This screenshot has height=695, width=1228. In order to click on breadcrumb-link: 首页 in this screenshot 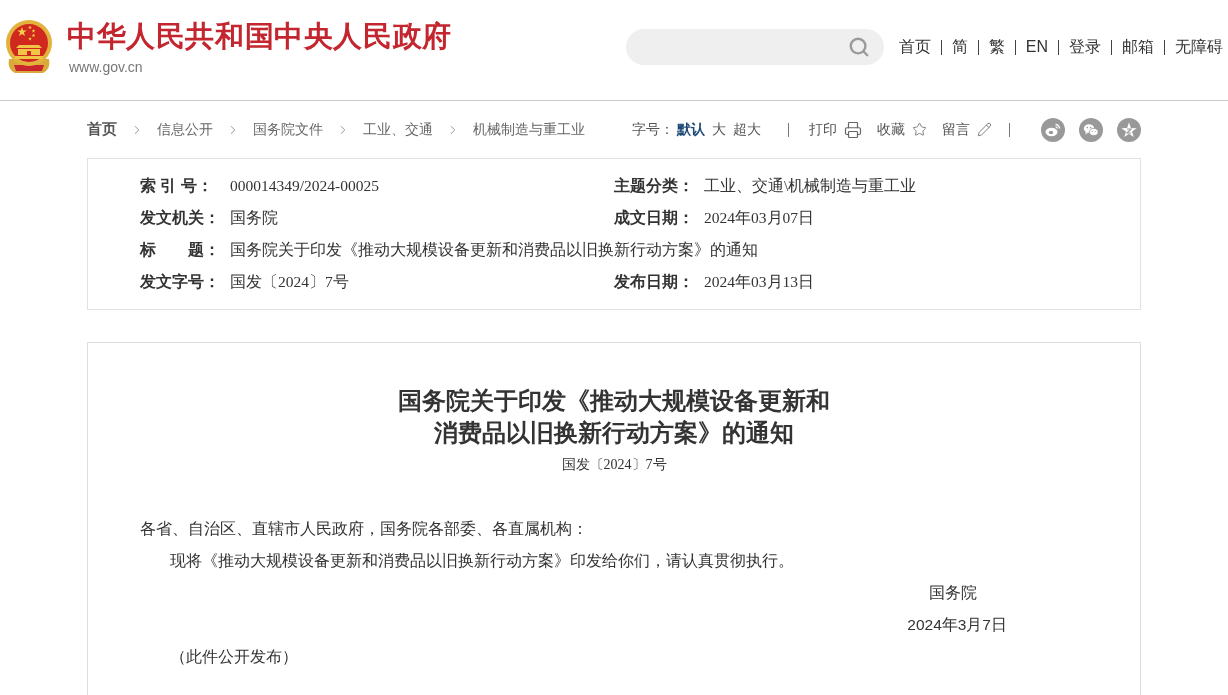, I will do `click(102, 129)`.